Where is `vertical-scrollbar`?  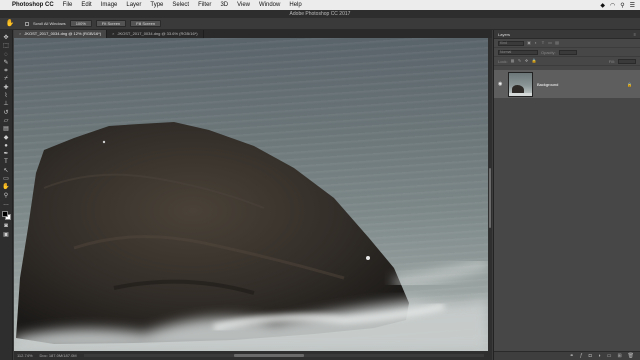 vertical-scrollbar is located at coordinates (490, 194).